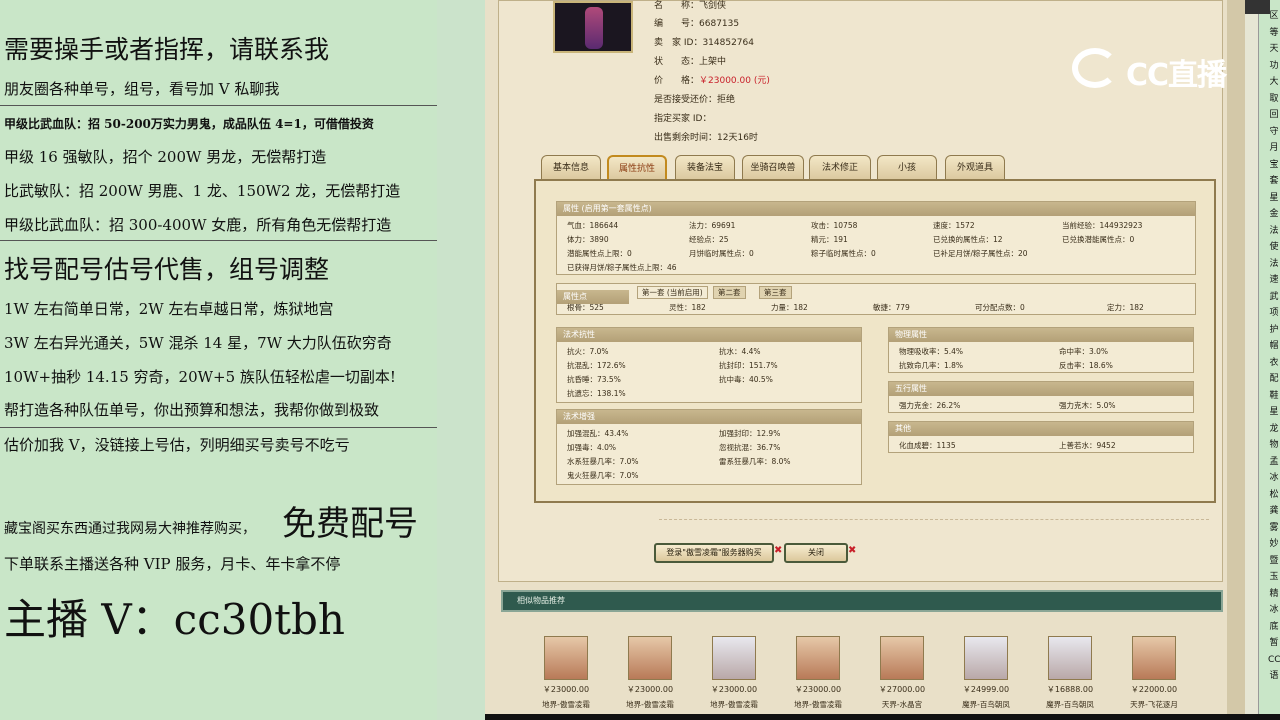  What do you see at coordinates (927, 445) in the screenshot?
I see `other-cell: 化血成碧：1135` at bounding box center [927, 445].